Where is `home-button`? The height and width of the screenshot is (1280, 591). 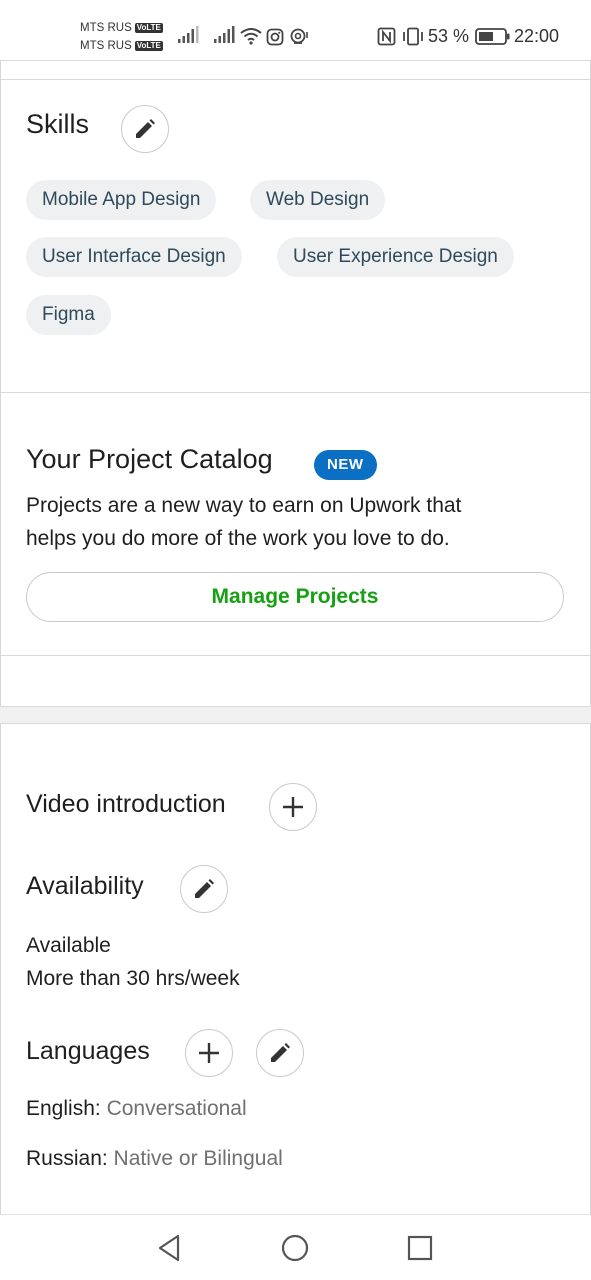
home-button is located at coordinates (295, 1248).